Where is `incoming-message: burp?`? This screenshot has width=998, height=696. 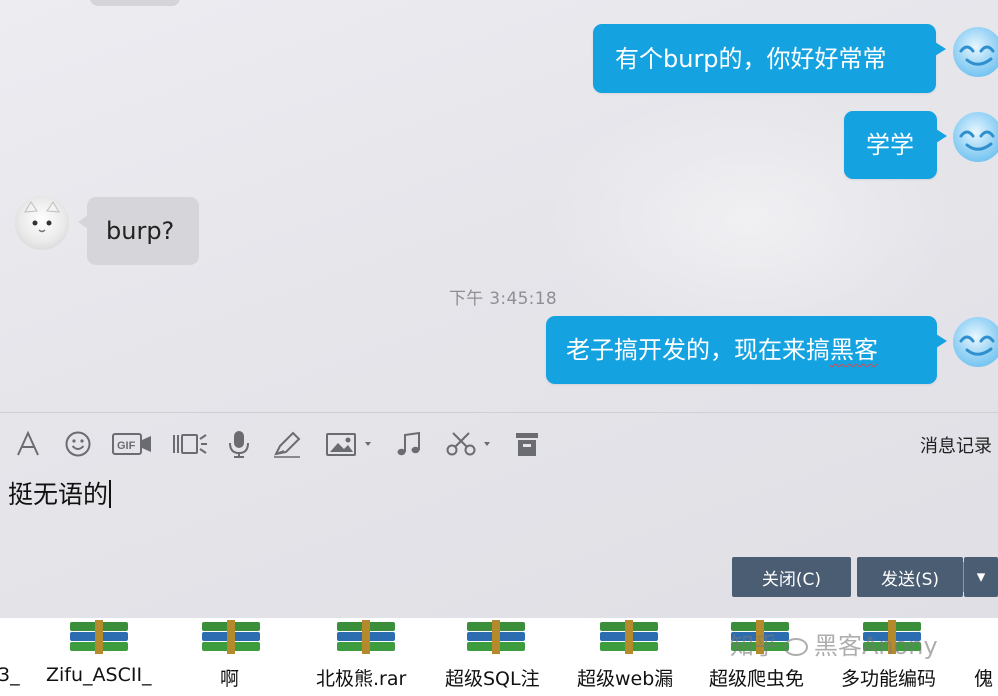 incoming-message: burp? is located at coordinates (138, 231).